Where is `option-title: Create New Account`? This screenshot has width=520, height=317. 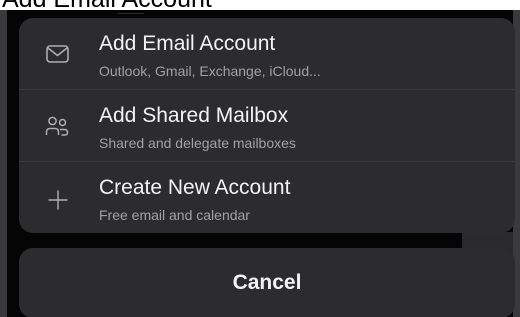
option-title: Create New Account is located at coordinates (195, 187).